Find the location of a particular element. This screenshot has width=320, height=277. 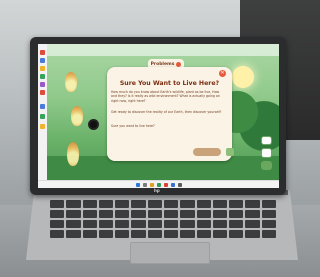

start-icon is located at coordinates (137, 185).